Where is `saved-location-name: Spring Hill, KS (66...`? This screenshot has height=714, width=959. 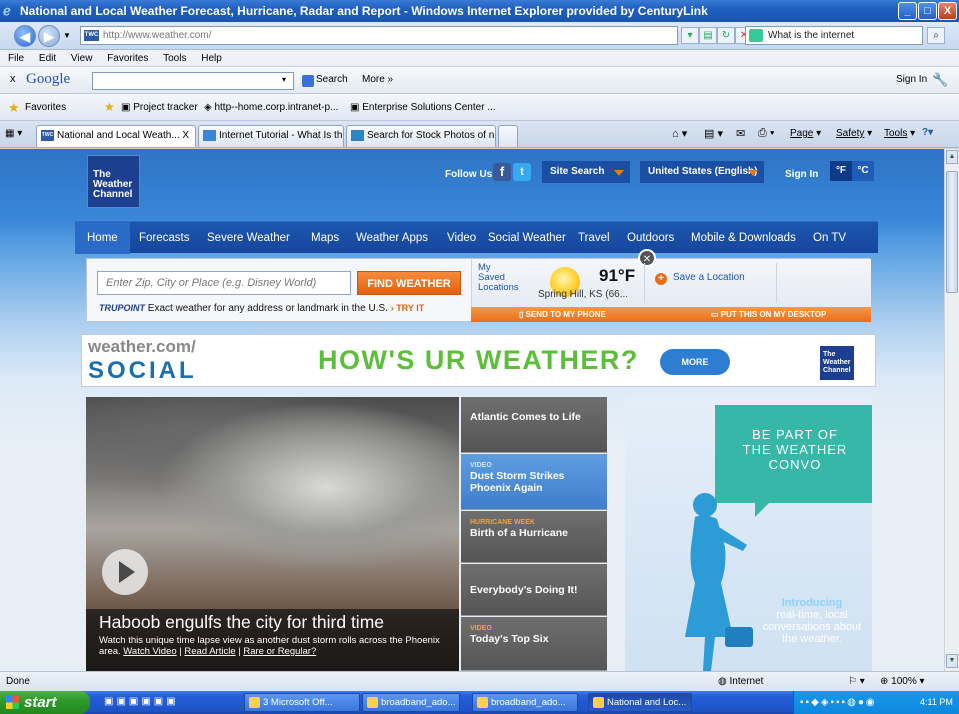
saved-location-name: Spring Hill, KS (66... is located at coordinates (583, 294).